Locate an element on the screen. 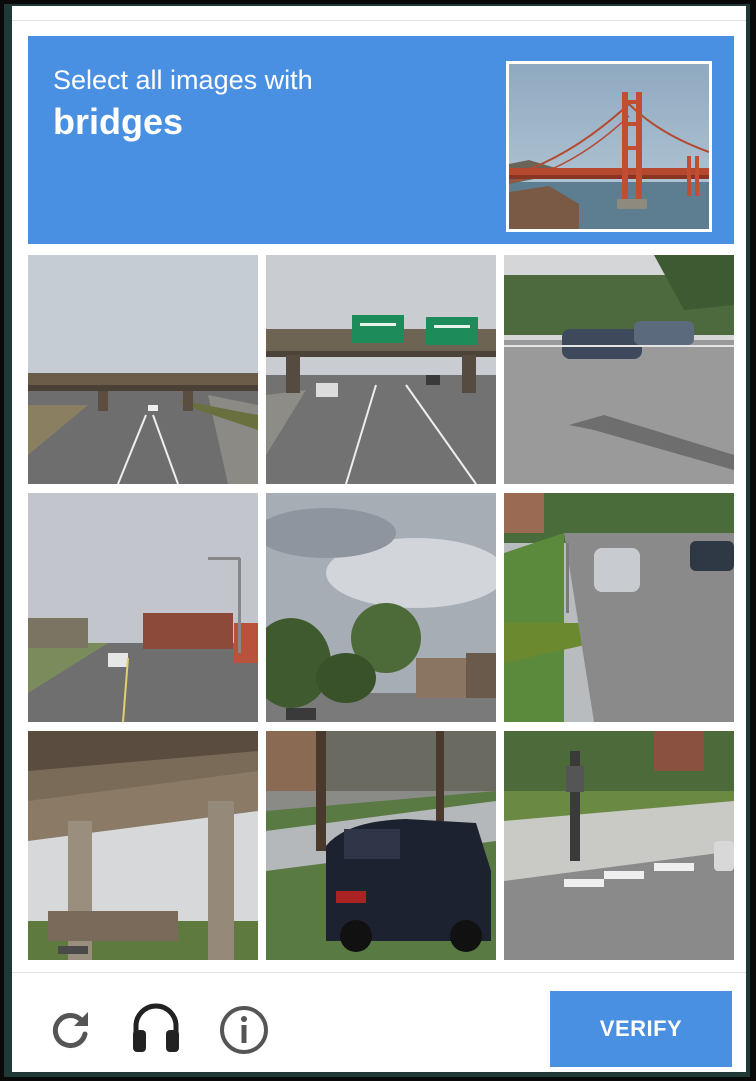  target-text: bridges is located at coordinates (118, 121).